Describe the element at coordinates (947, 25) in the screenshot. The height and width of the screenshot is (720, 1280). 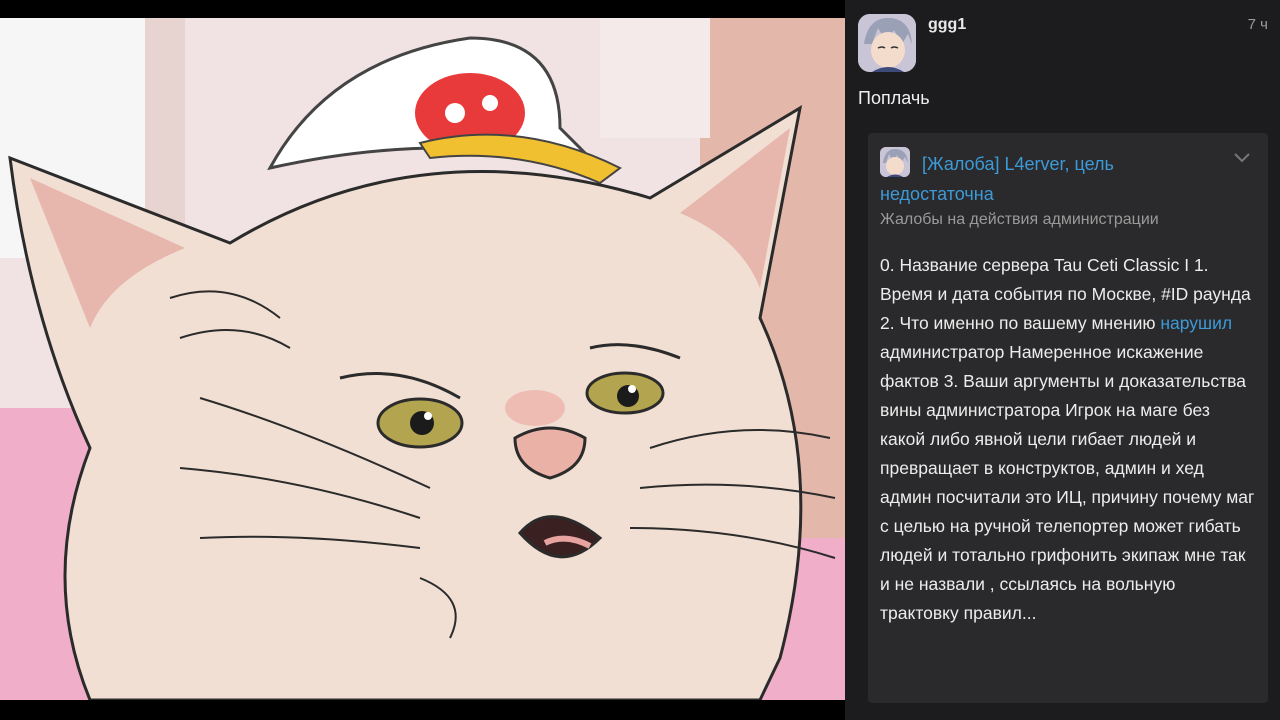
I see `post-username: ggg1` at that location.